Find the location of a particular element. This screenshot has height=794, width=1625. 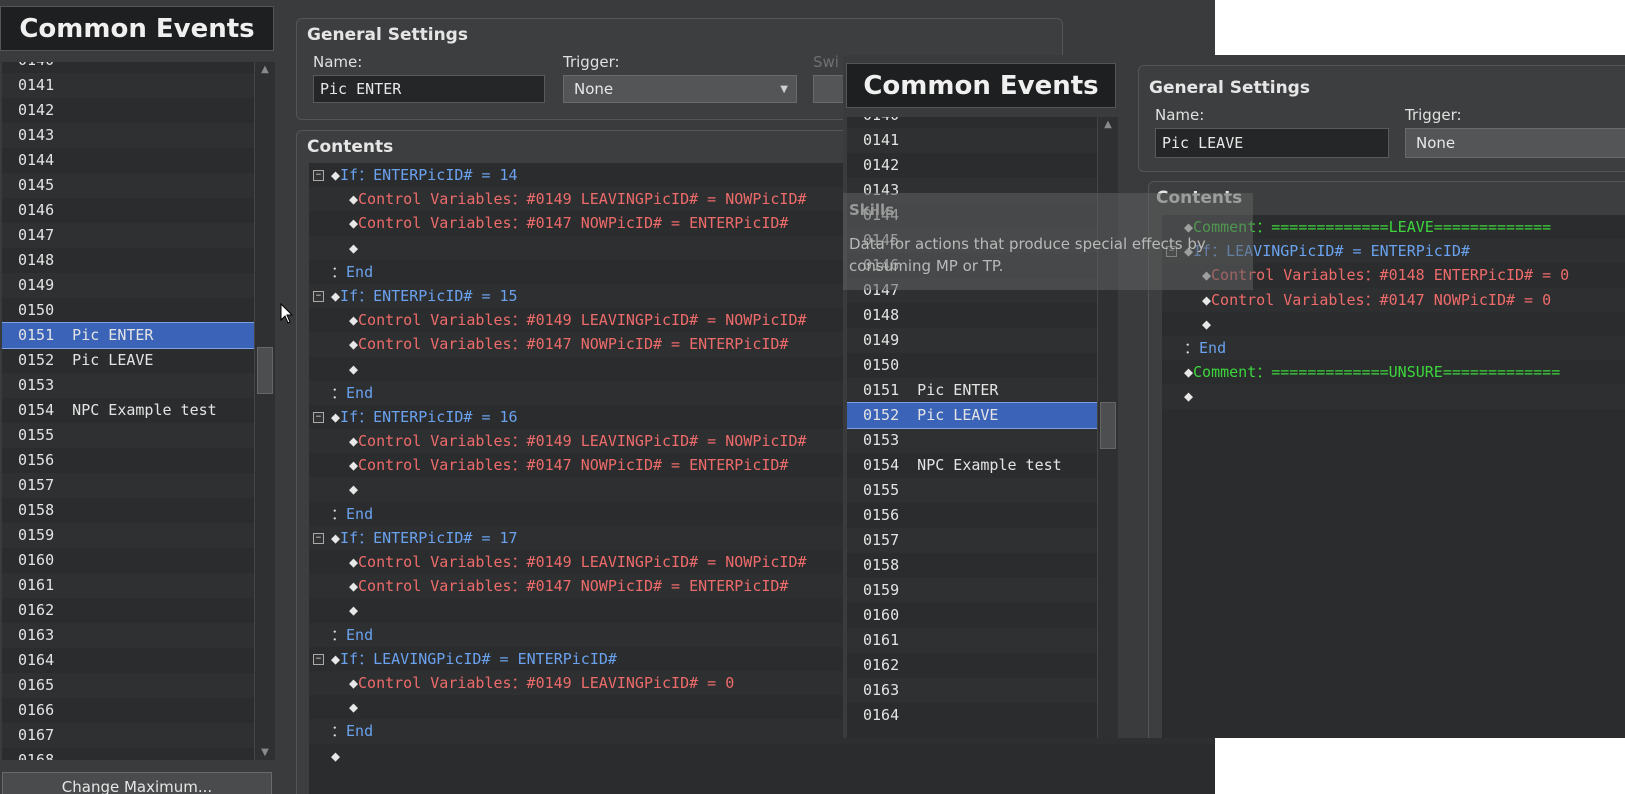

second_window-list-item: 0151 Pic ENTER is located at coordinates (972, 390).